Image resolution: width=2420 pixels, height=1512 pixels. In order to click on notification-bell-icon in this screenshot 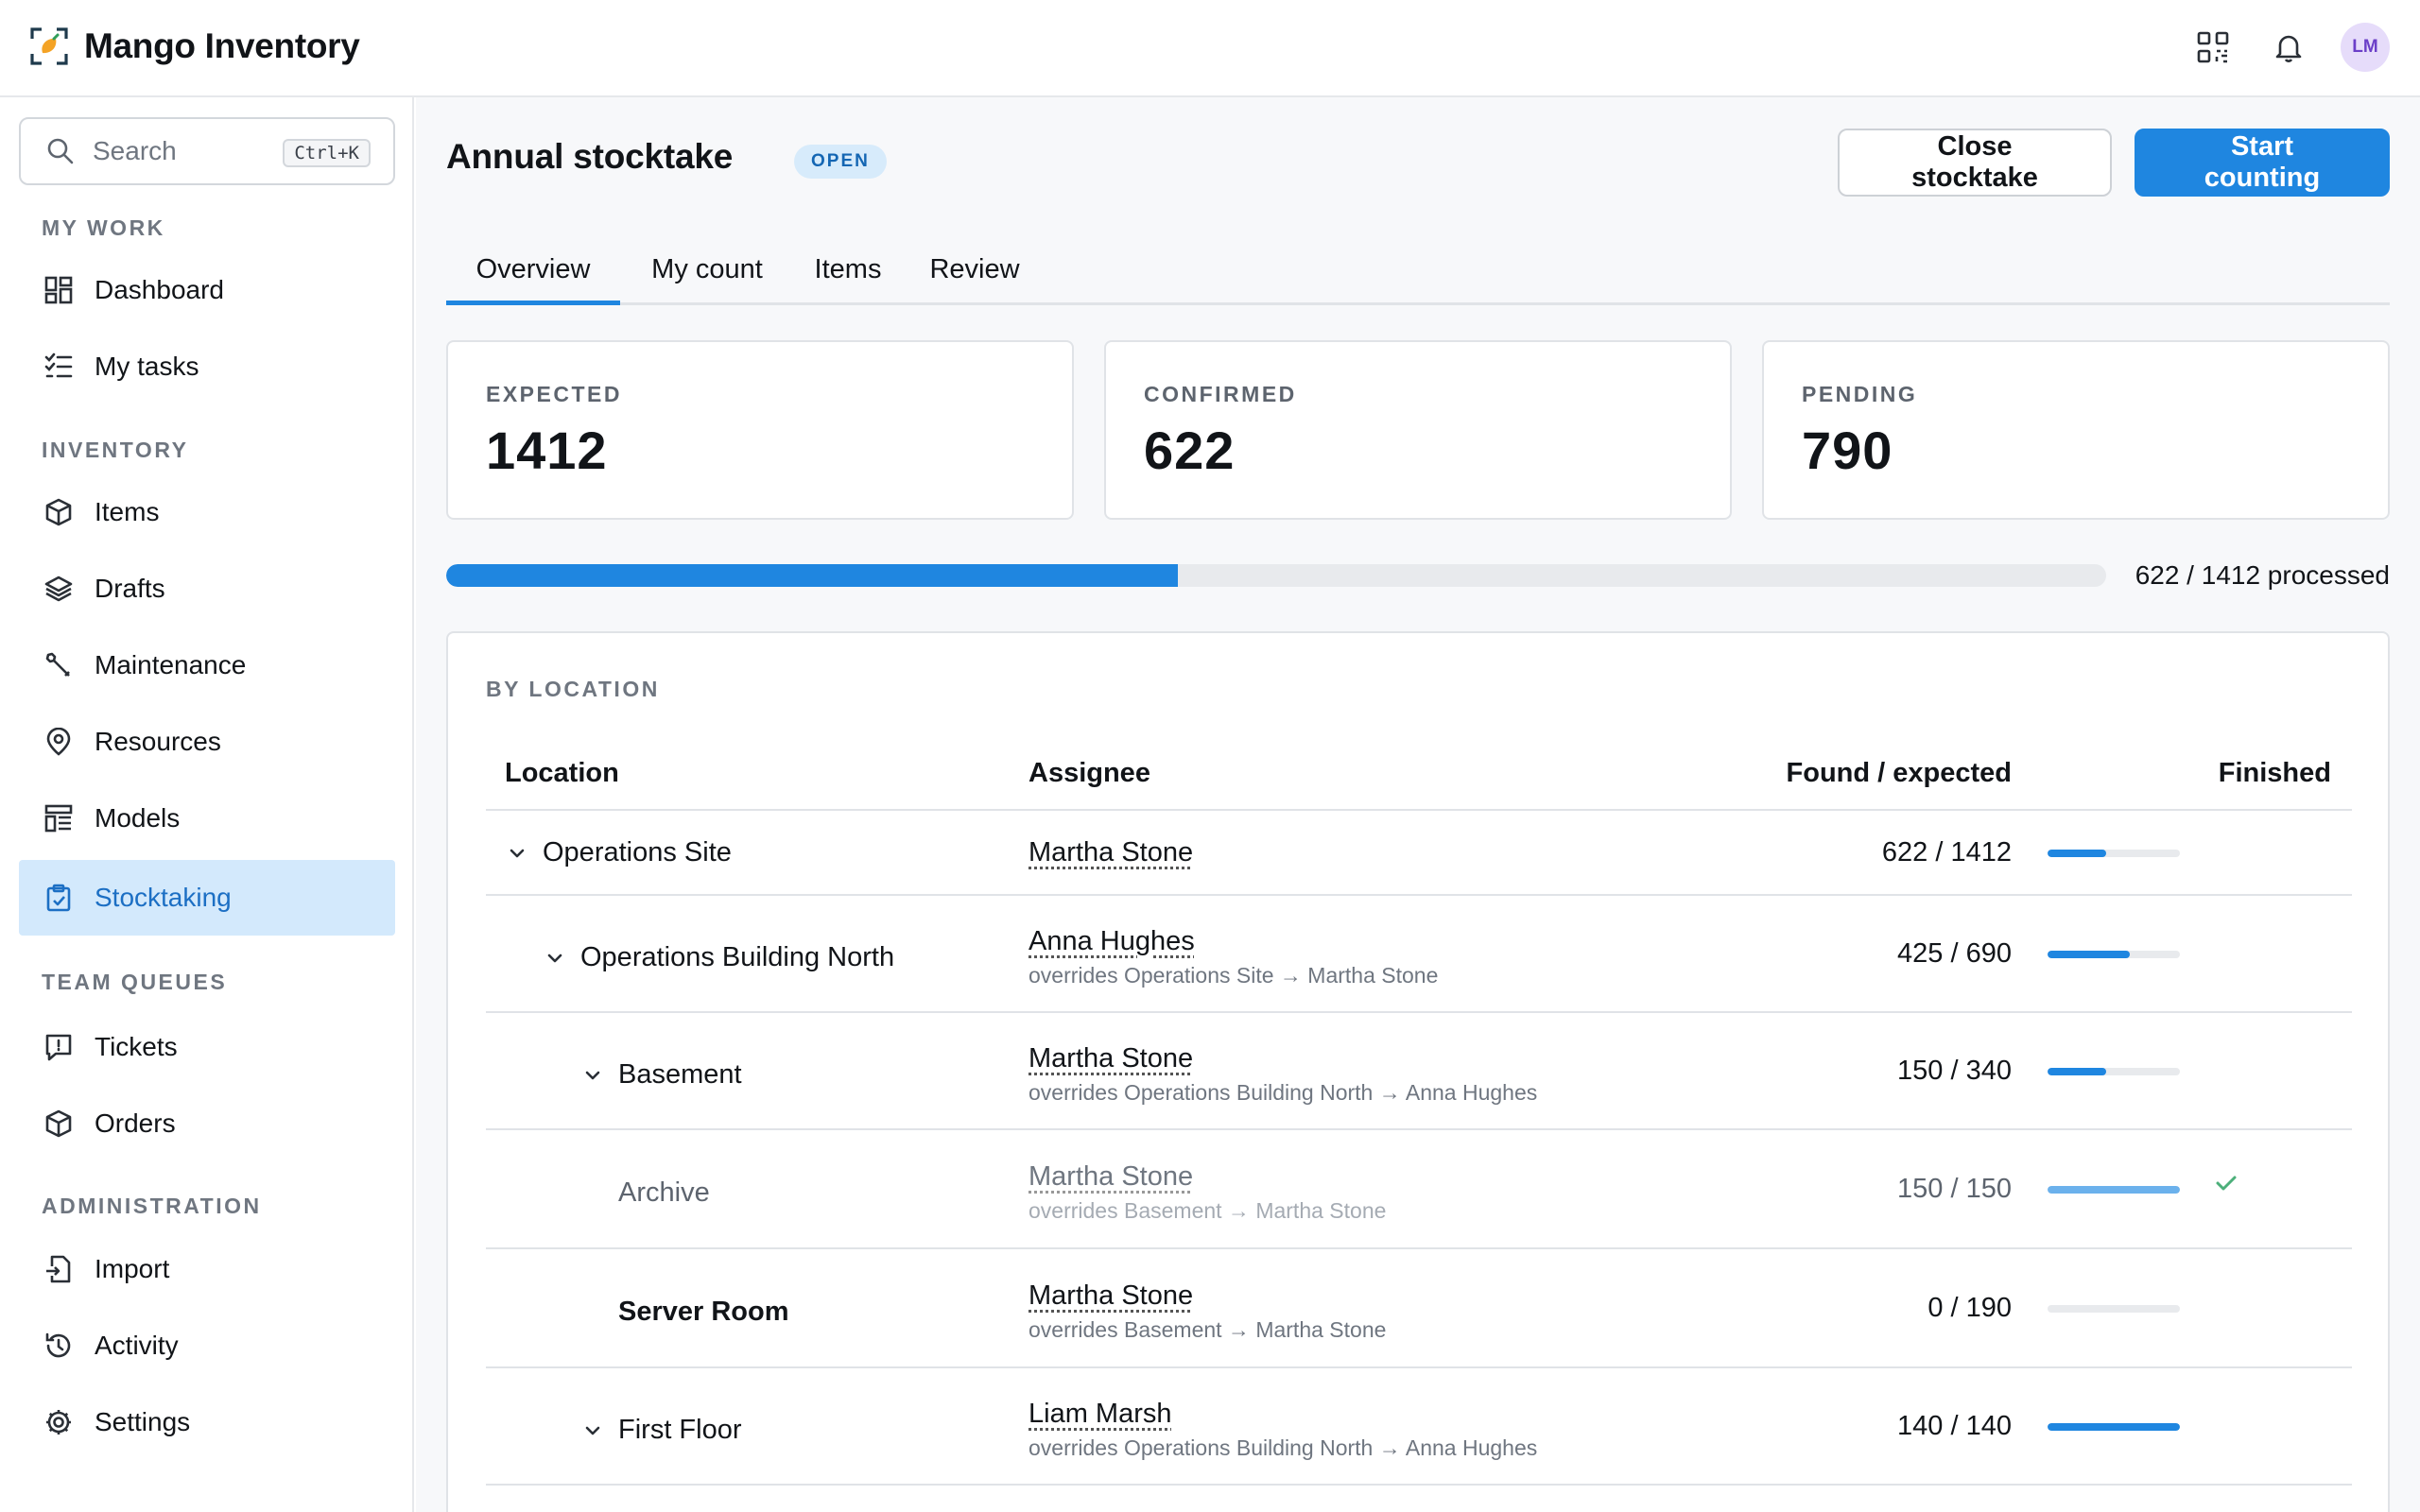, I will do `click(2288, 47)`.